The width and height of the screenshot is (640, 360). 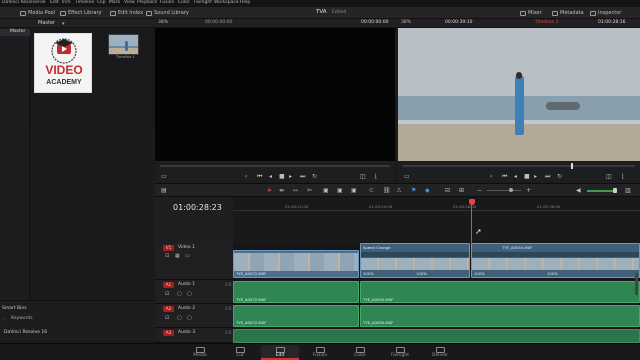 I want to click on dynamic-trim-icon: ⇿, so click(x=295, y=190).